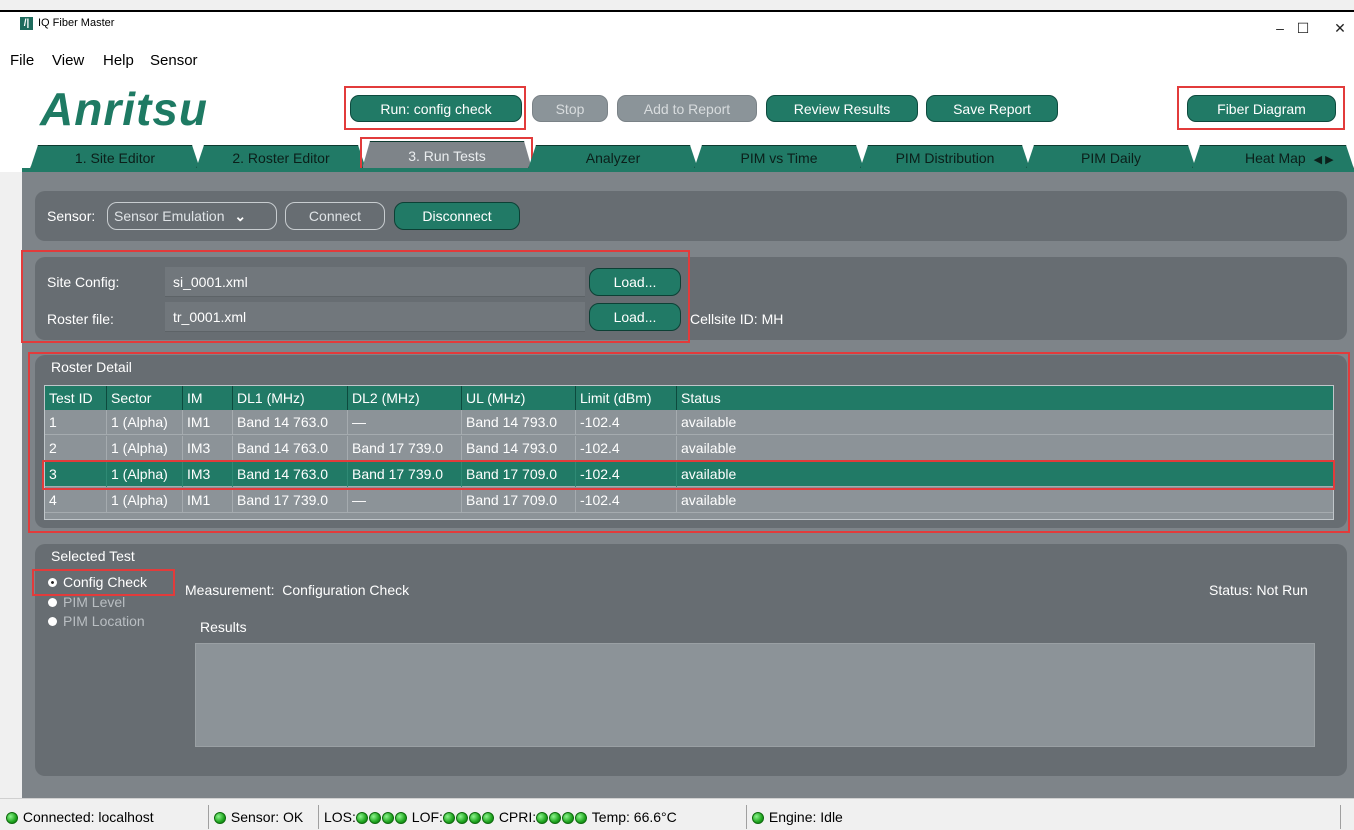  What do you see at coordinates (687, 108) in the screenshot?
I see `add-to-report-button: Add to Report` at bounding box center [687, 108].